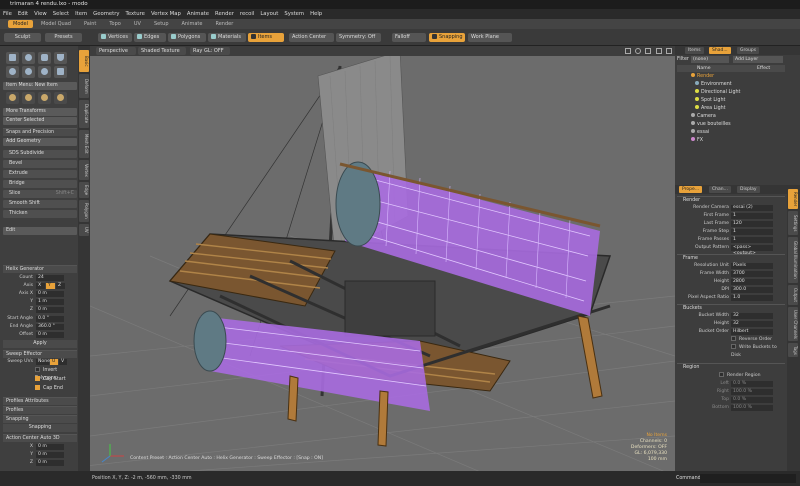 The width and height of the screenshot is (800, 486). I want to click on sweep-uvs-v: V, so click(63, 362).